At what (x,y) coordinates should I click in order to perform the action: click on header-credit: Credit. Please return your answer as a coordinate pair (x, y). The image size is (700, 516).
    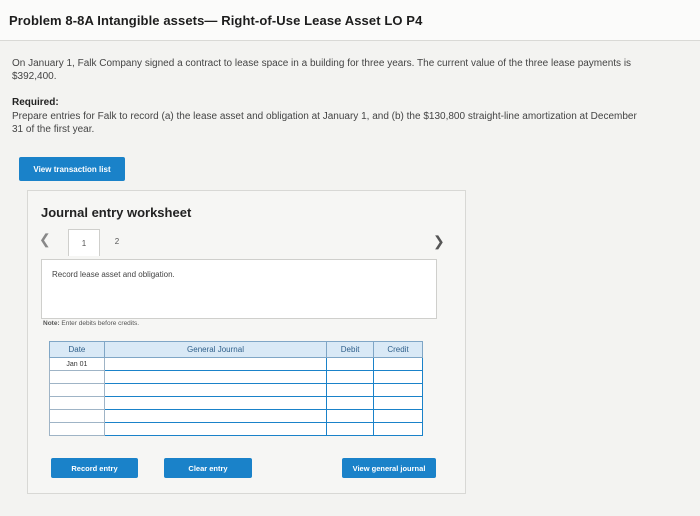
    Looking at the image, I should click on (398, 349).